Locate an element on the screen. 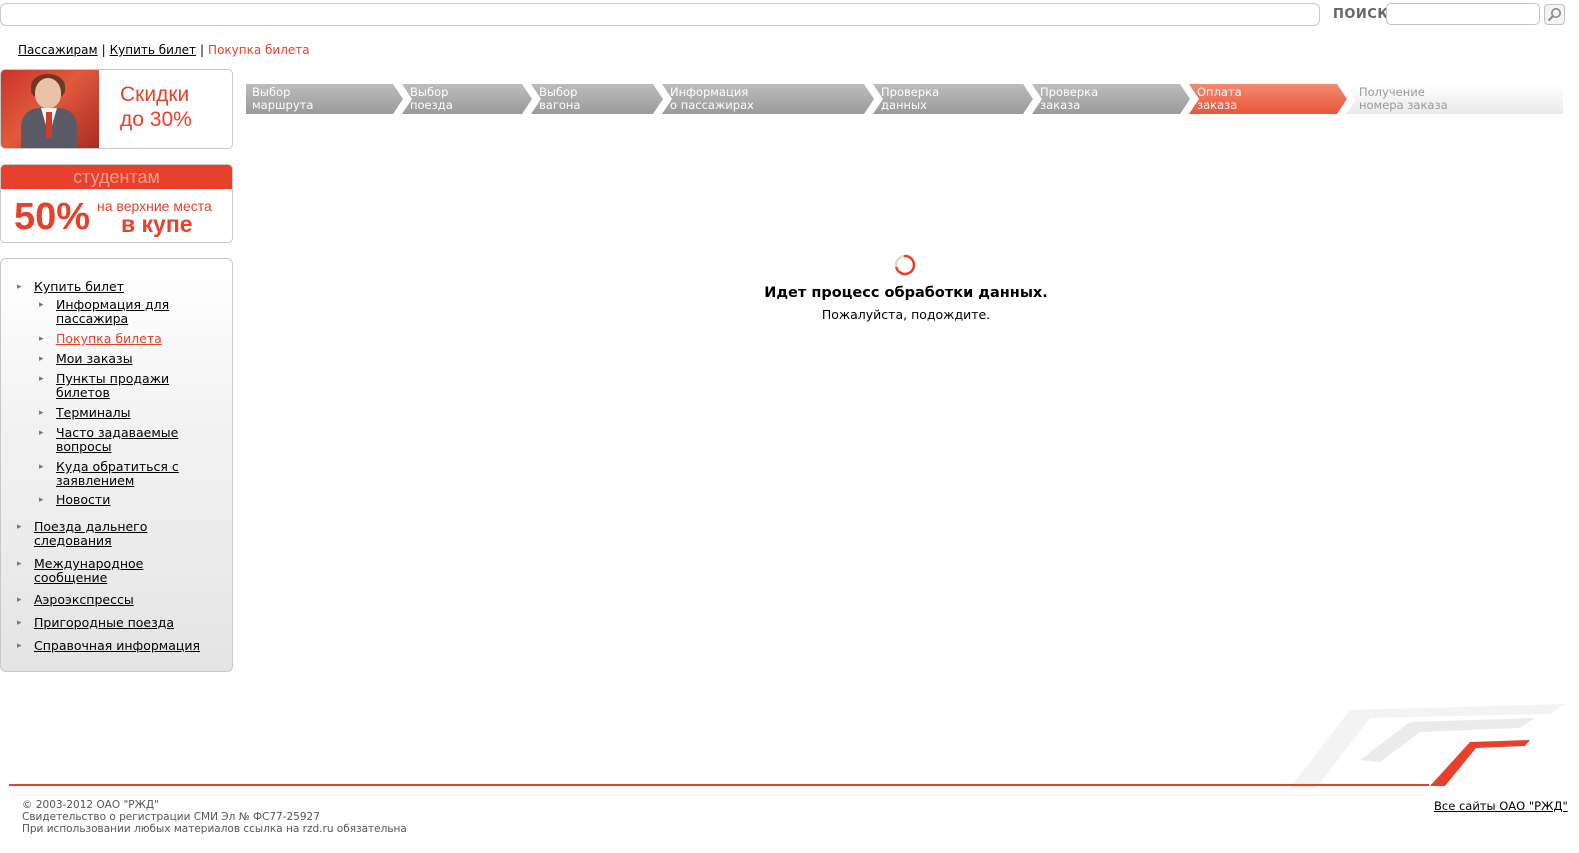 The width and height of the screenshot is (1579, 853). submenu-item-info: ▸ Информация для пассажира is located at coordinates (122, 311).